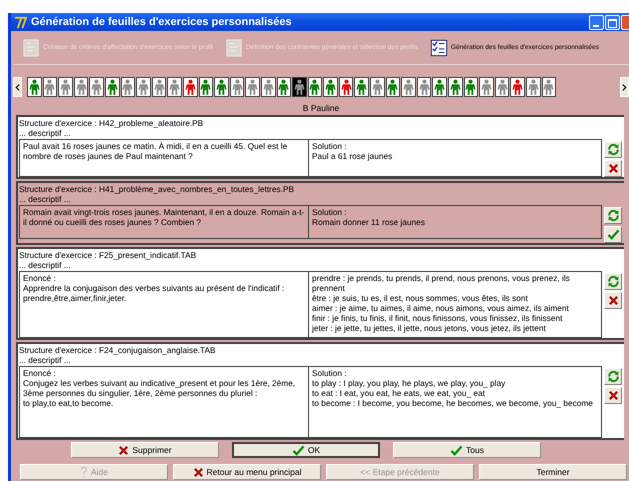 This screenshot has width=629, height=481. Describe the element at coordinates (20, 22) in the screenshot. I see `app-logo-icon` at that location.